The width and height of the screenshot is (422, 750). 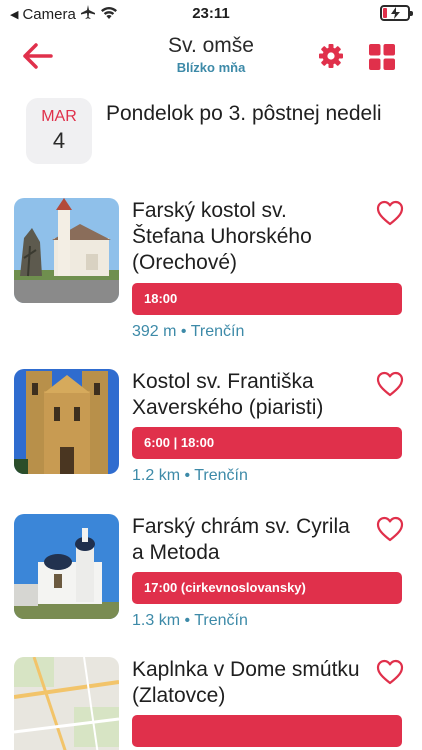 I want to click on church-location: 1.3 km • Trenčín, so click(x=190, y=621).